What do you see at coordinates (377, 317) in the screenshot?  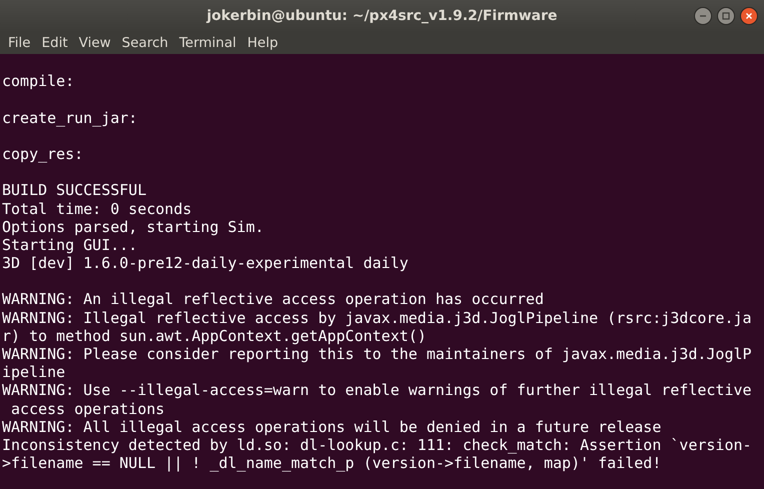 I see `terminal-line: WARNING: Illegal reflective access by javax.media.j3d.JoglPipeline (rsrc:j3dcore.ja` at bounding box center [377, 317].